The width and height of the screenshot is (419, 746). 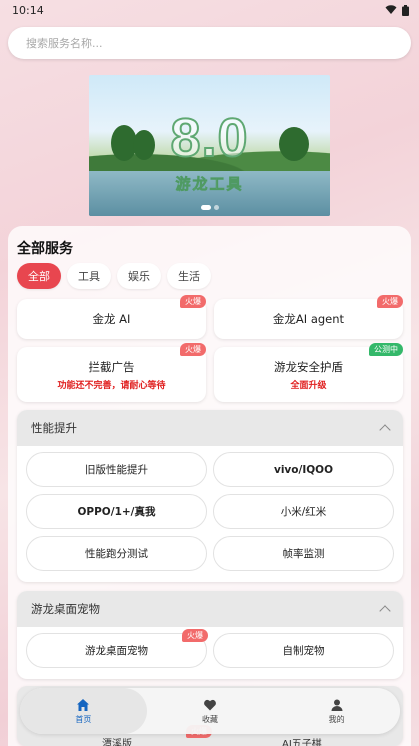 I want to click on perf-item: 小米/红米, so click(x=303, y=511).